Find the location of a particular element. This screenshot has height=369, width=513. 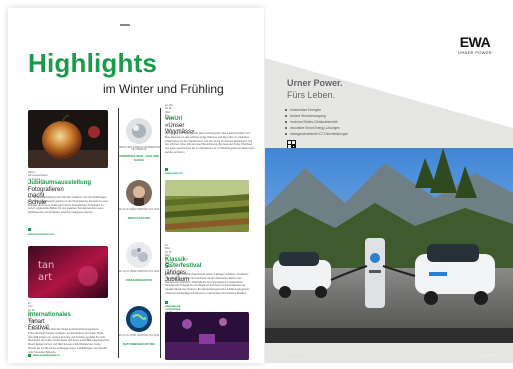

mini-event-name: ZIRKUS NÄCHTE is located at coordinates (139, 218).